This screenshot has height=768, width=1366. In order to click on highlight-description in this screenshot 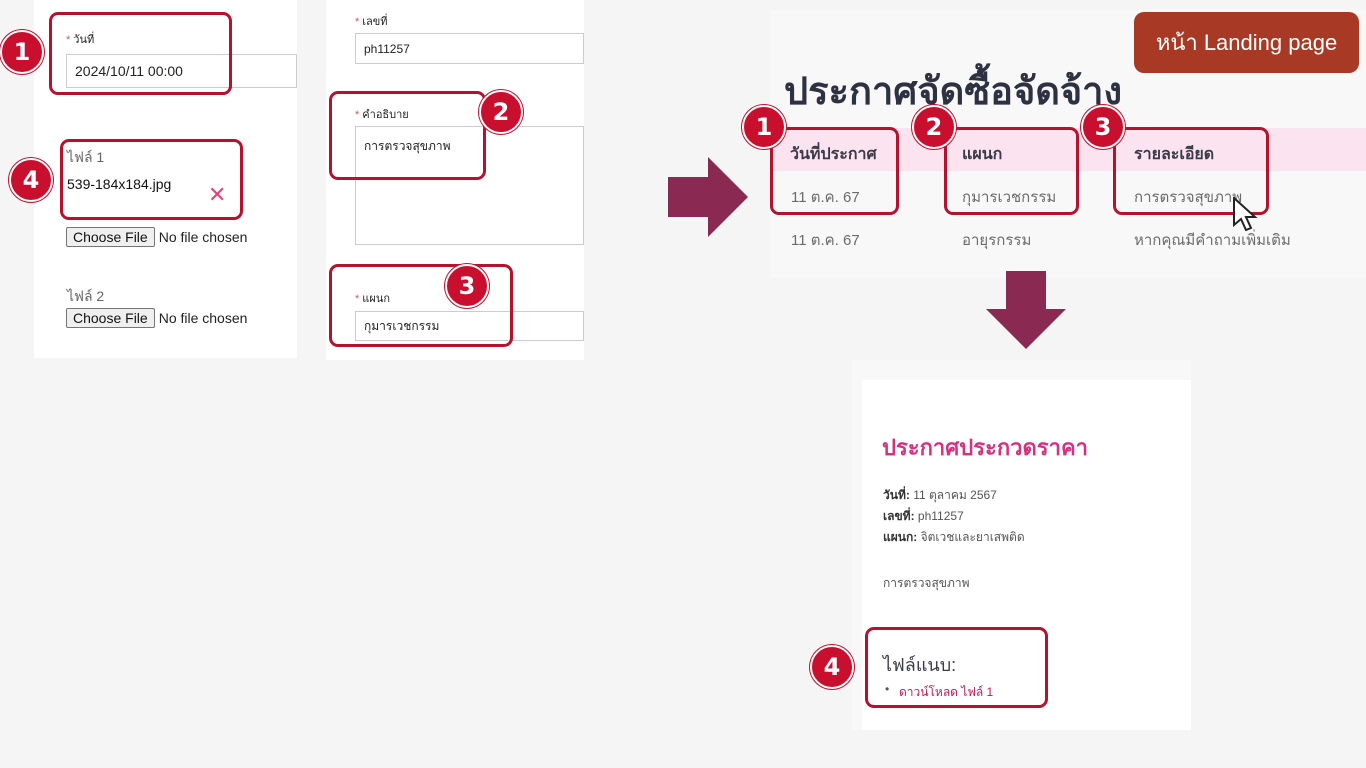, I will do `click(407, 135)`.